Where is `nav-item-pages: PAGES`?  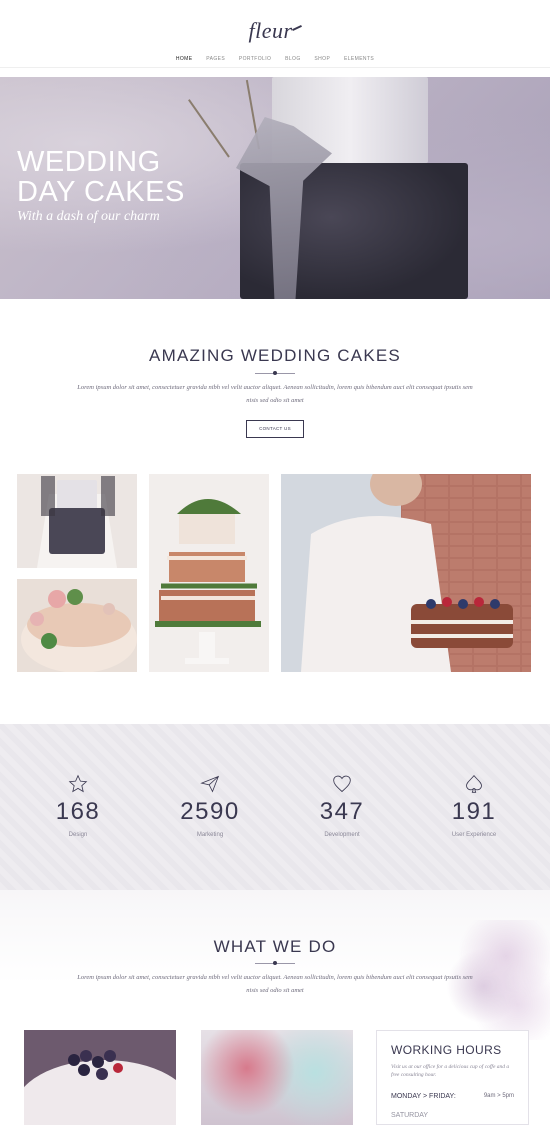
nav-item-pages: PAGES is located at coordinates (215, 59).